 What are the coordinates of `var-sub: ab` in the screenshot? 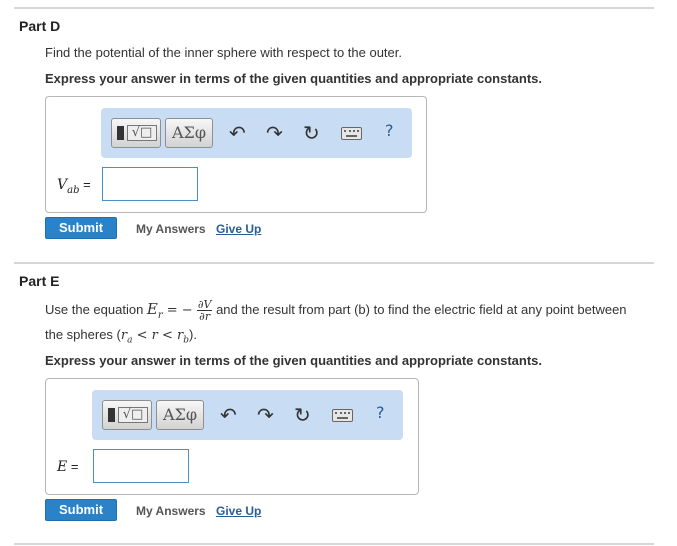 It's located at (73, 190).